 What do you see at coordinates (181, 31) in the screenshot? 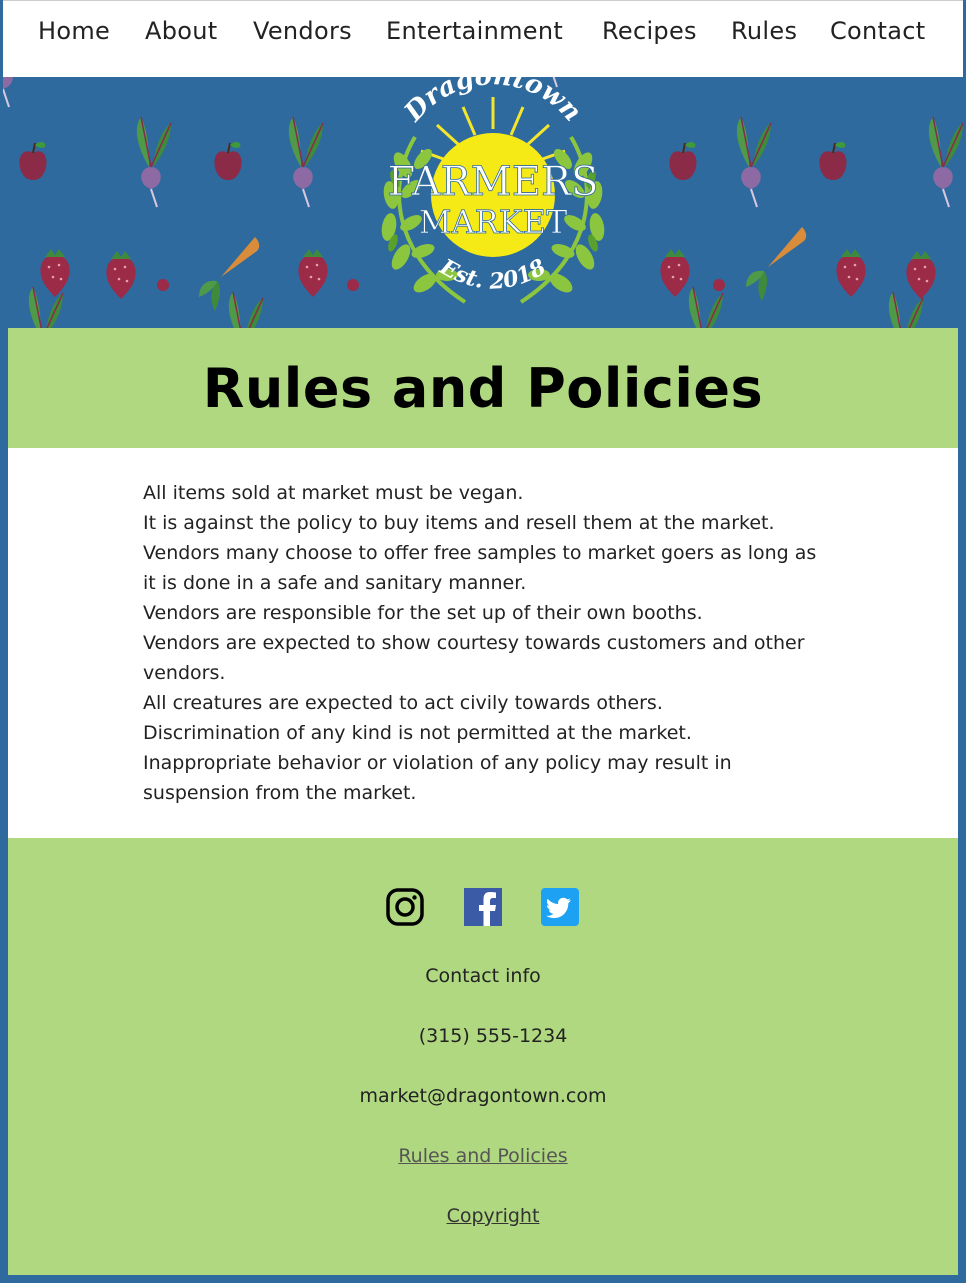
I see `nav-about-link: About` at bounding box center [181, 31].